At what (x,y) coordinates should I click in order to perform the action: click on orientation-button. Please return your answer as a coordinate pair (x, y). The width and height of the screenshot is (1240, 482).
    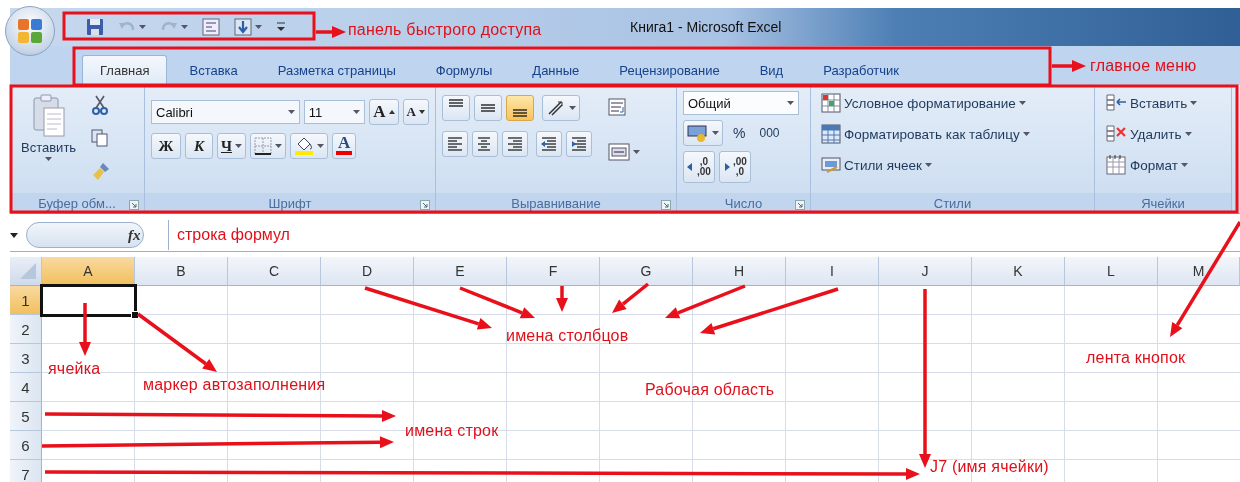
    Looking at the image, I should click on (561, 108).